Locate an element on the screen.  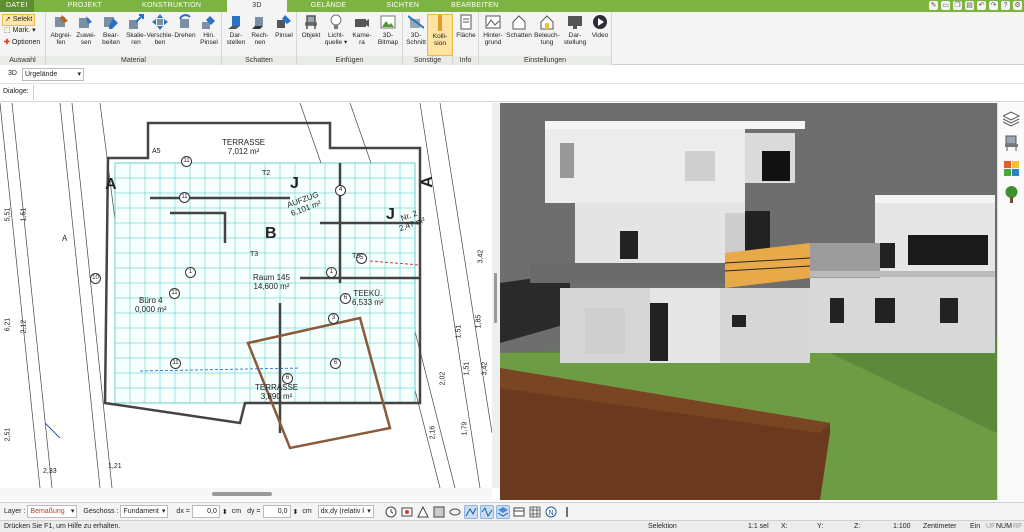
north-icon: N is located at coordinates (551, 512).